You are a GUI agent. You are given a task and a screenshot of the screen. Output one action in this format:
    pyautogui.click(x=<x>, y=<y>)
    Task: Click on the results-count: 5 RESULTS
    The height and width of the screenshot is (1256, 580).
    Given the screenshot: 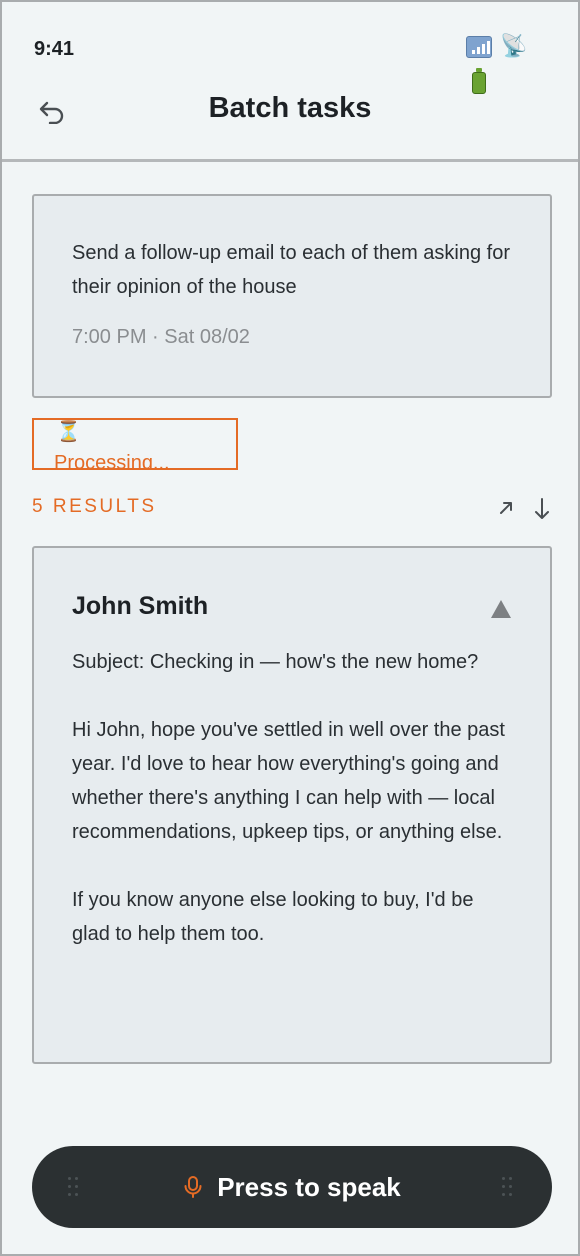 What is the action you would take?
    pyautogui.click(x=94, y=506)
    